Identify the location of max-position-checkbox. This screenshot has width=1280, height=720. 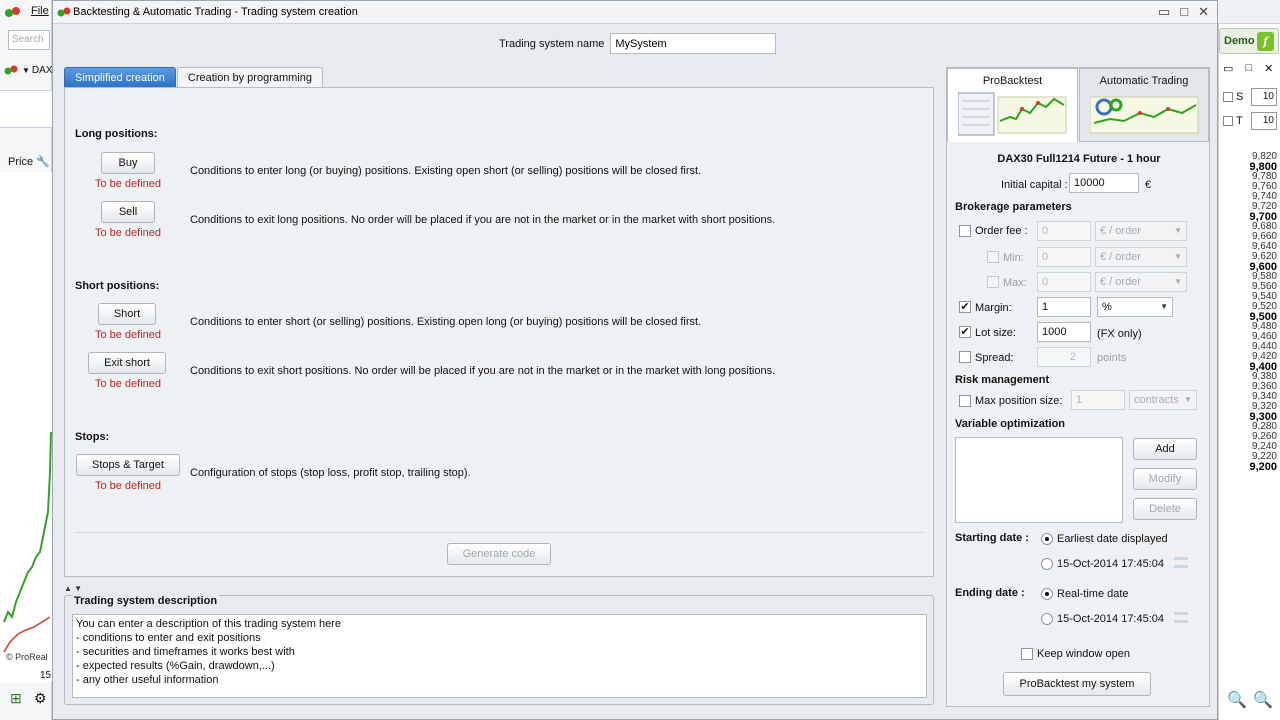
(965, 401).